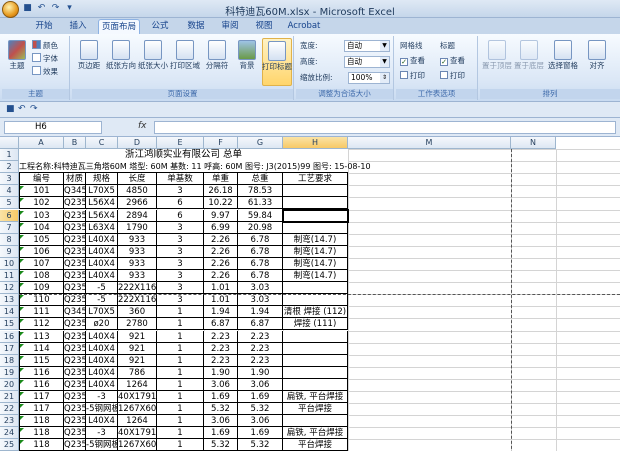 The height and width of the screenshot is (451, 620). What do you see at coordinates (41, 191) in the screenshot?
I see `table-cell: 101` at bounding box center [41, 191].